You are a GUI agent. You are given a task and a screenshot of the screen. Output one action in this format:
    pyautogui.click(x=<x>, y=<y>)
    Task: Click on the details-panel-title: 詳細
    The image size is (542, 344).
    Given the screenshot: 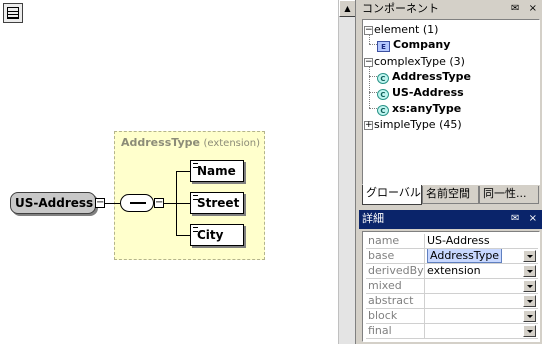 What is the action you would take?
    pyautogui.click(x=373, y=218)
    